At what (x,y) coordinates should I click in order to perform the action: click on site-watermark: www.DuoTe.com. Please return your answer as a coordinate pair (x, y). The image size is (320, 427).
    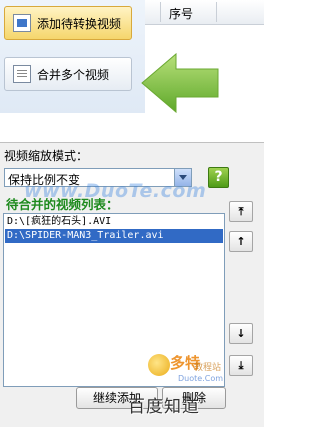
    Looking at the image, I should click on (115, 191).